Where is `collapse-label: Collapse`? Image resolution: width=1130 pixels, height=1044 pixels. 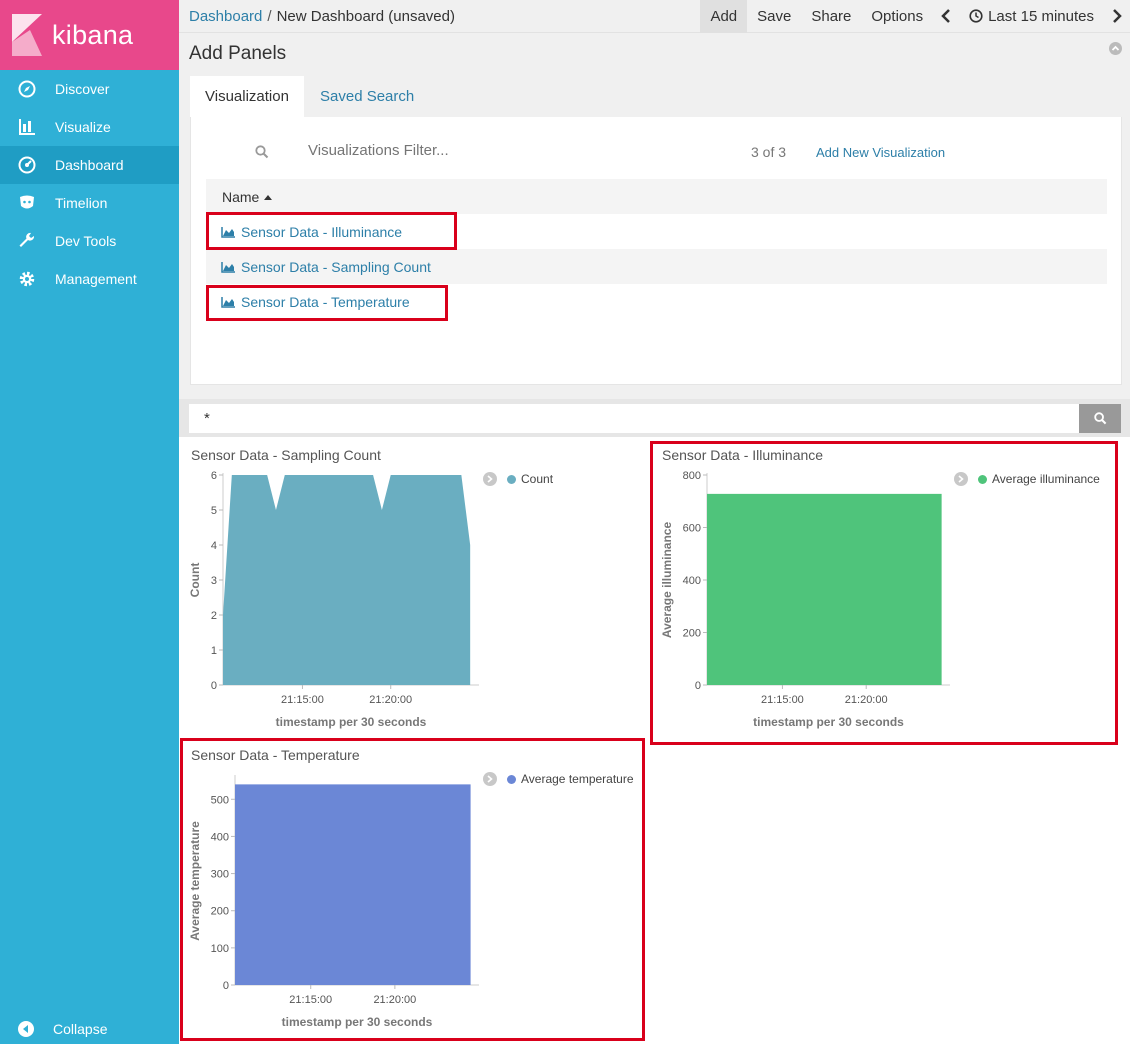 collapse-label: Collapse is located at coordinates (80, 1029).